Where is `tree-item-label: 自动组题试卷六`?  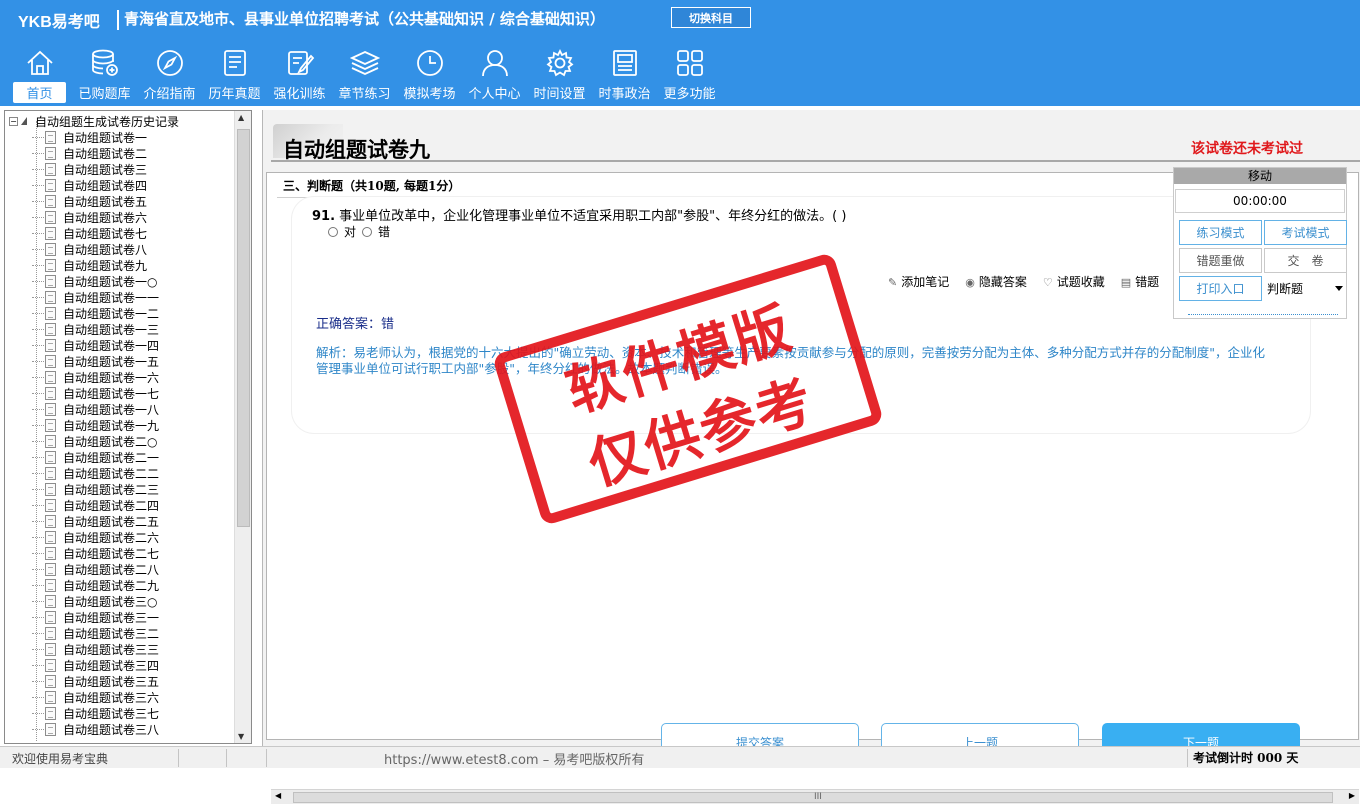
tree-item-label: 自动组题试卷六 is located at coordinates (105, 217).